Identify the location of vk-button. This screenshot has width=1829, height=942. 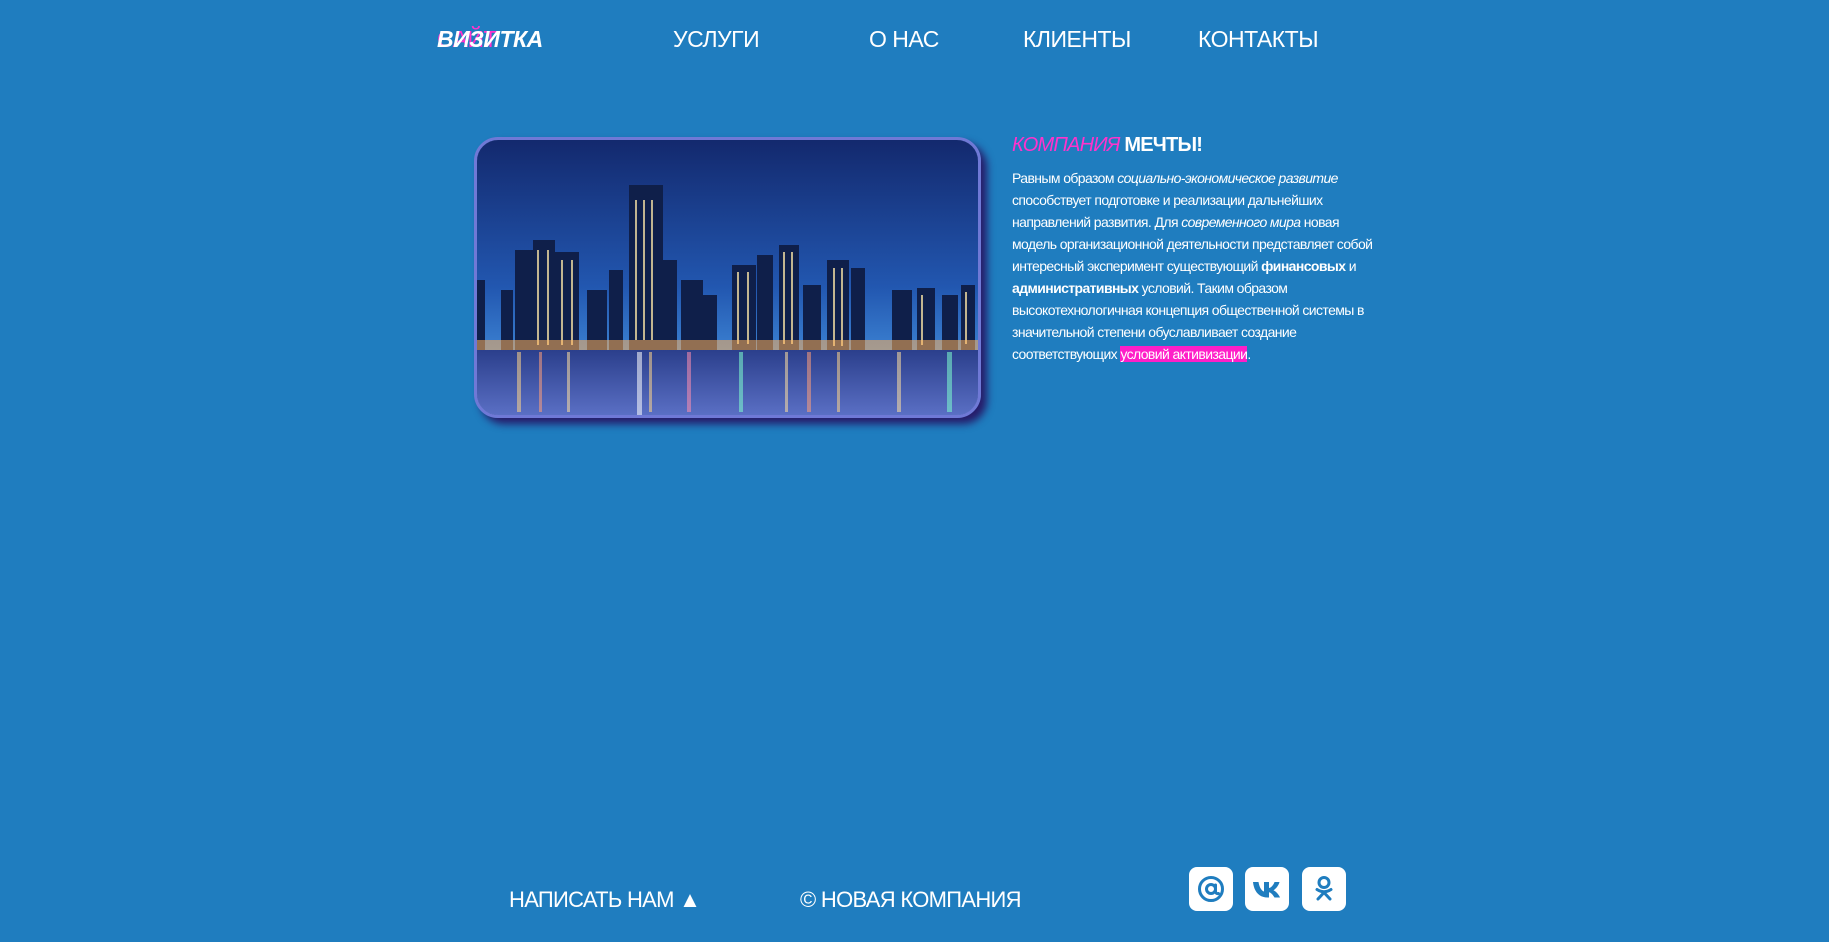
(1267, 889).